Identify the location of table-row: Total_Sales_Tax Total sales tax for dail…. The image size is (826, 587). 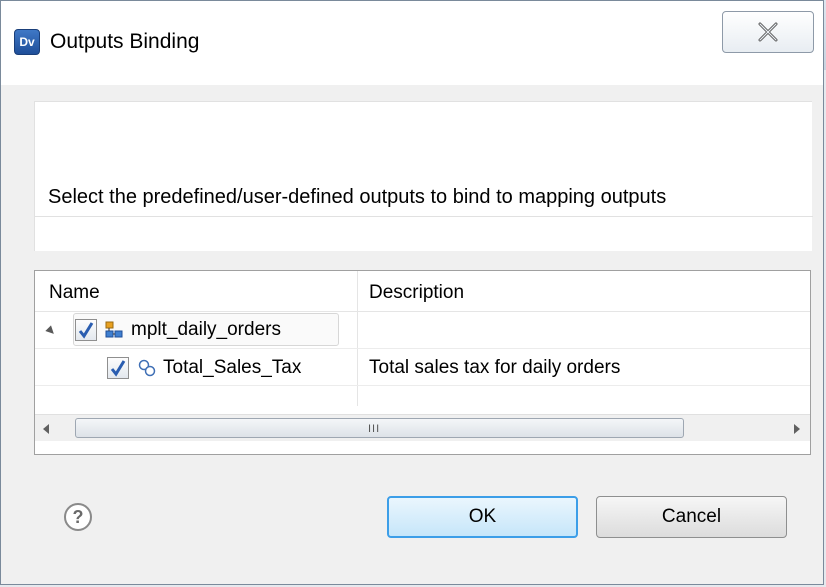
(422, 367).